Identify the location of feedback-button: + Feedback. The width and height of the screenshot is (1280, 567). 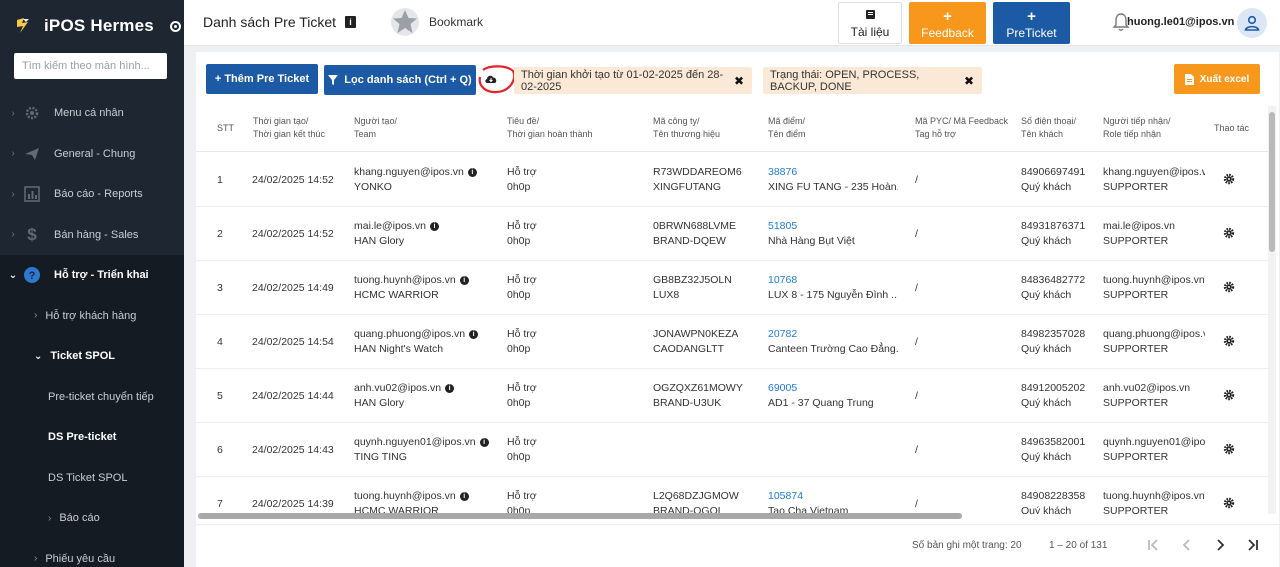
(947, 23).